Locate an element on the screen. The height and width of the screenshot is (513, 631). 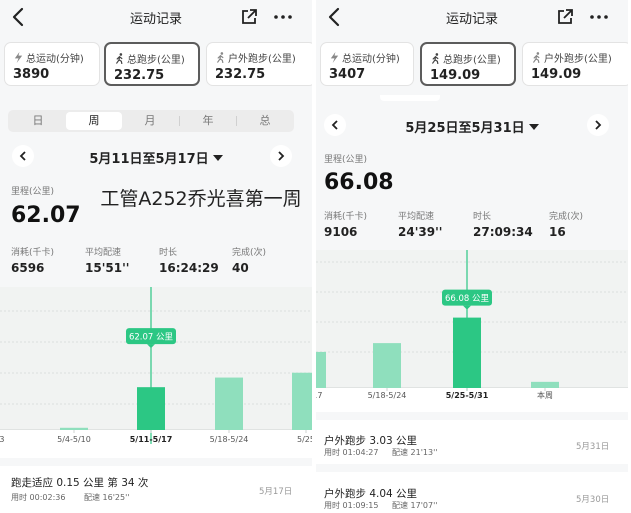
stat-card-total-exercise: 总运动(分钟) 3407 is located at coordinates (367, 64).